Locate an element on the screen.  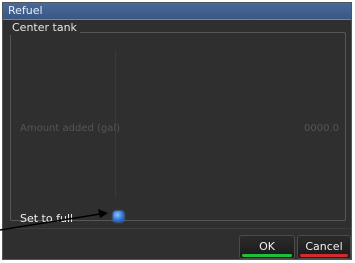
cancel-button-label: Cancel is located at coordinates (324, 246).